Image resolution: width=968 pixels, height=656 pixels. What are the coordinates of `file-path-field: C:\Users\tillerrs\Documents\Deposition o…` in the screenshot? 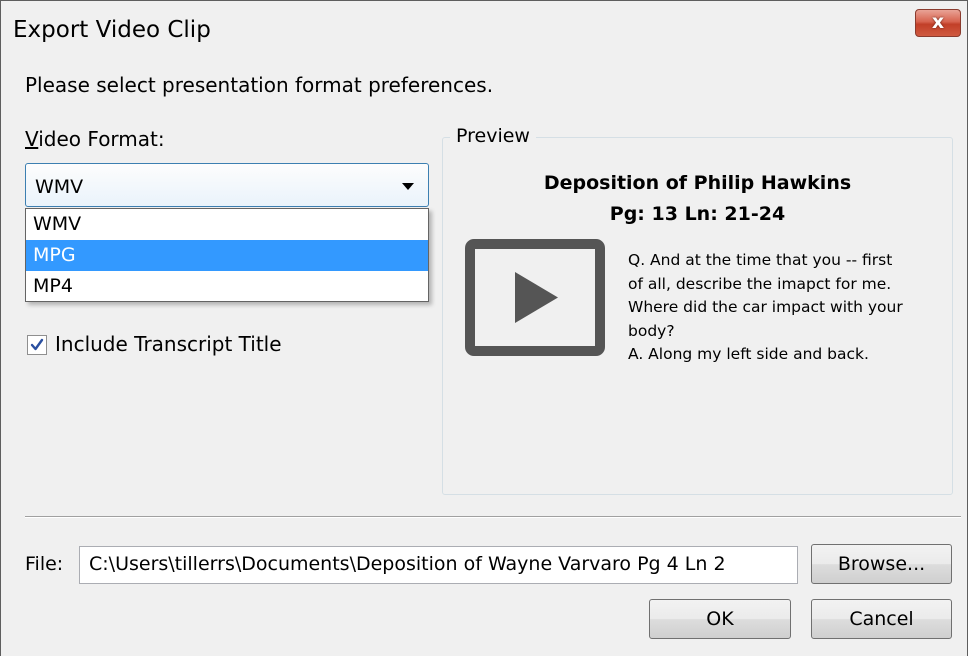 It's located at (438, 565).